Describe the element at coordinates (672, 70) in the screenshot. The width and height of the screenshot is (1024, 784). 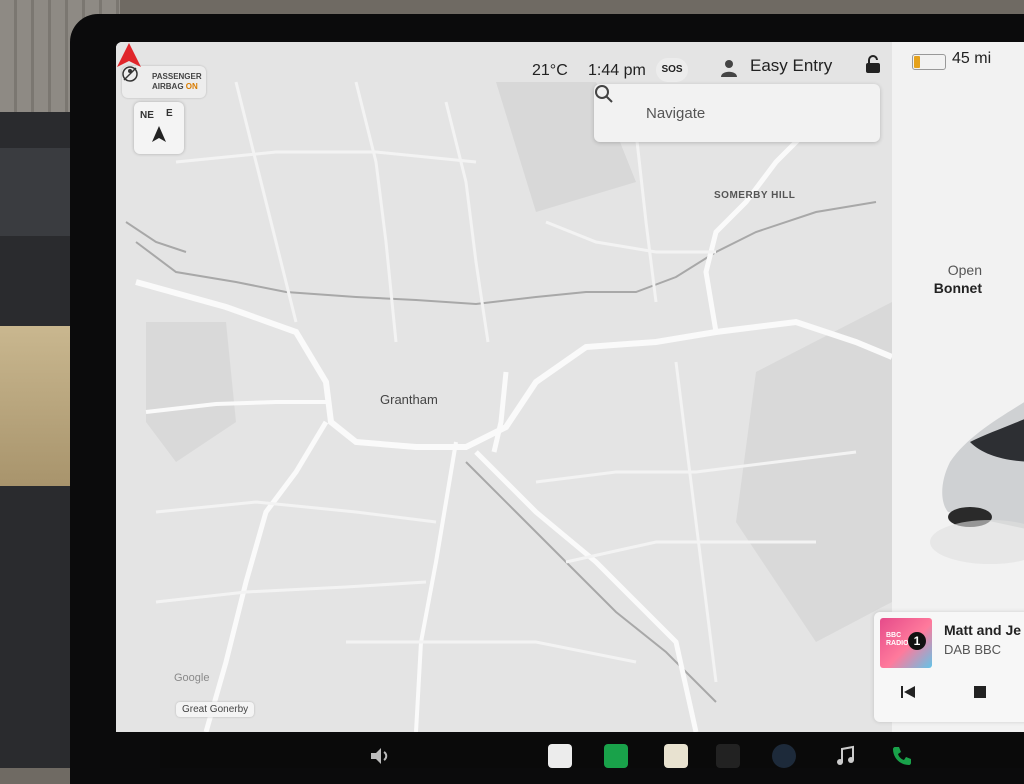
I see `sos-button: SOS` at that location.